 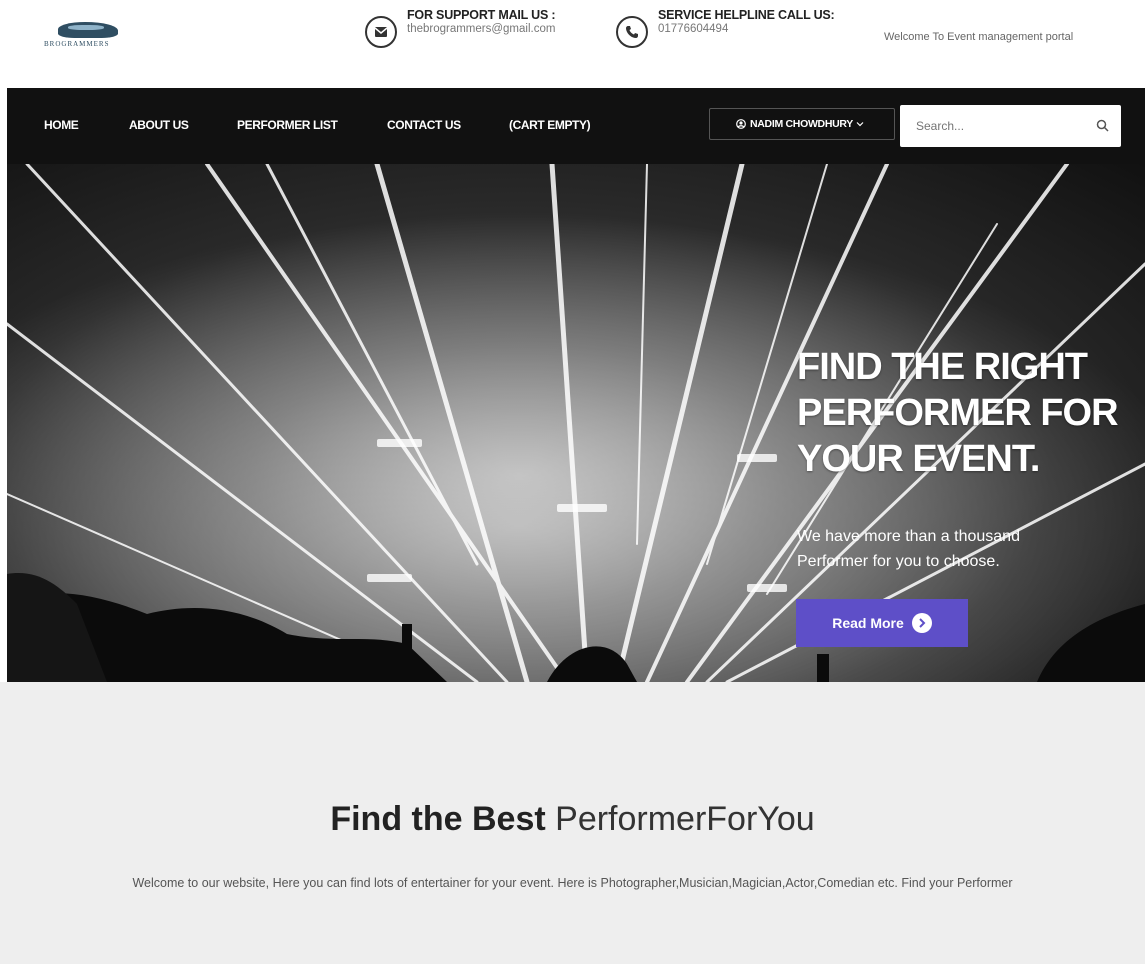 I want to click on logo-car-icon, so click(x=88, y=30).